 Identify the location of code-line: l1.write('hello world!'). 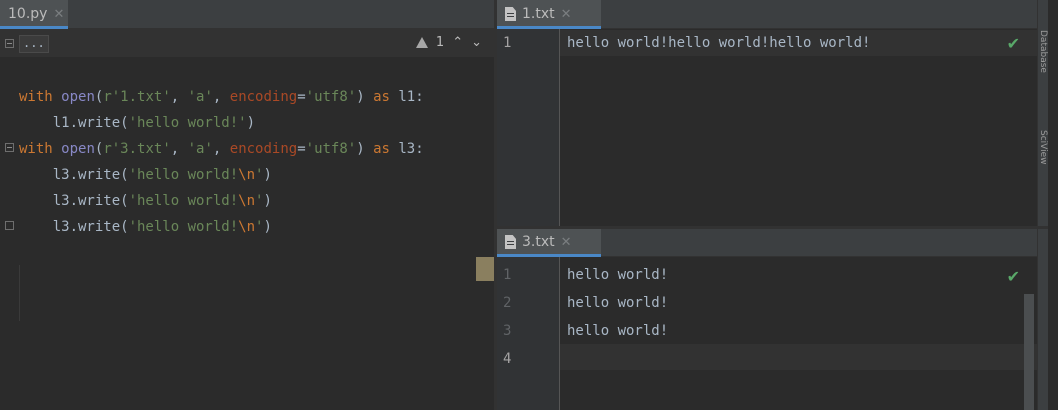
(137, 123).